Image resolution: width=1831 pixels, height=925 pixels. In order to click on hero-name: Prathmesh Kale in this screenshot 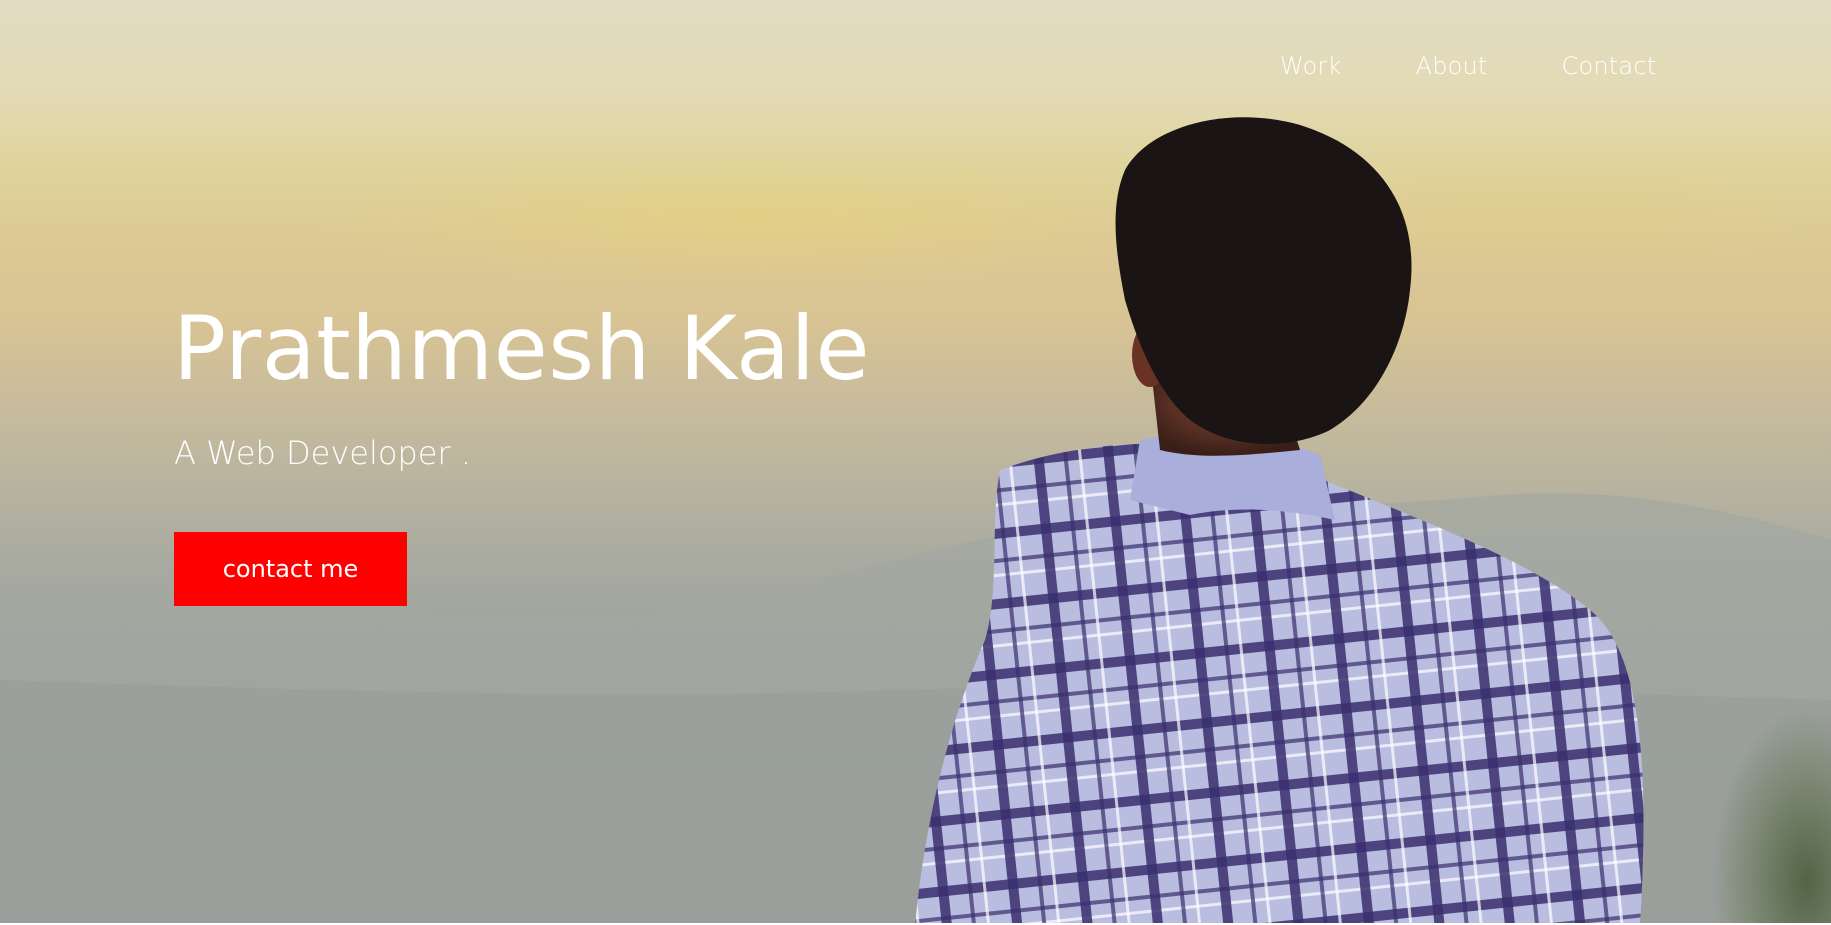, I will do `click(522, 348)`.